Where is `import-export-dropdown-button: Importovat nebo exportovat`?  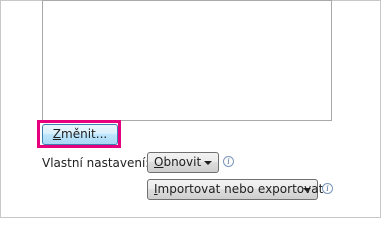
import-export-dropdown-button: Importovat nebo exportovat is located at coordinates (235, 189).